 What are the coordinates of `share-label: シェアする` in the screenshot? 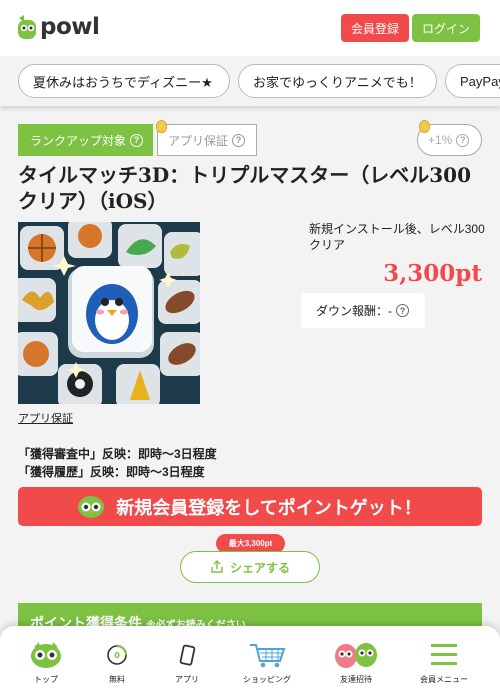 It's located at (259, 567).